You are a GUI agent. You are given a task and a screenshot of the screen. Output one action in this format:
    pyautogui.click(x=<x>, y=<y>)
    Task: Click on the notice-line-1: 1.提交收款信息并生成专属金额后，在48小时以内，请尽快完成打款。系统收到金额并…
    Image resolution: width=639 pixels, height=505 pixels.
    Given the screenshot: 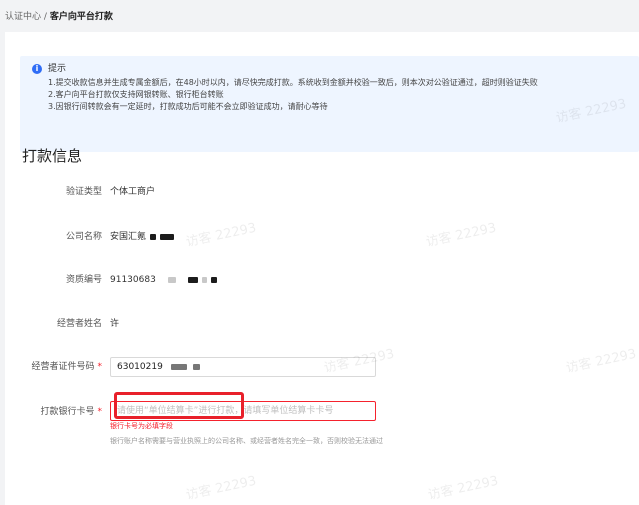 What is the action you would take?
    pyautogui.click(x=293, y=82)
    